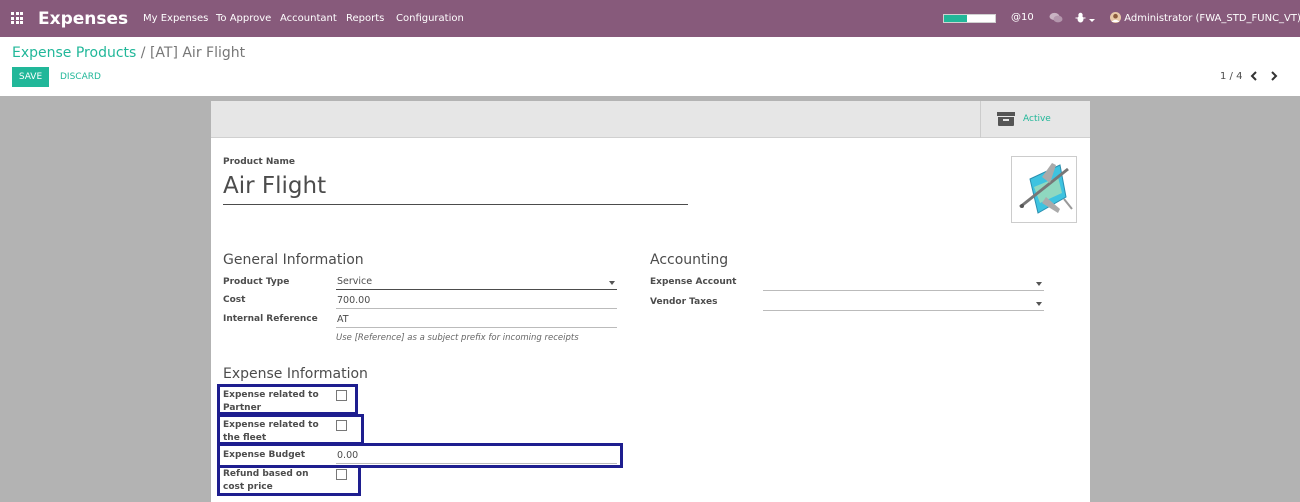 The width and height of the screenshot is (1300, 502). What do you see at coordinates (455, 189) in the screenshot?
I see `product-name-input: Air Flight` at bounding box center [455, 189].